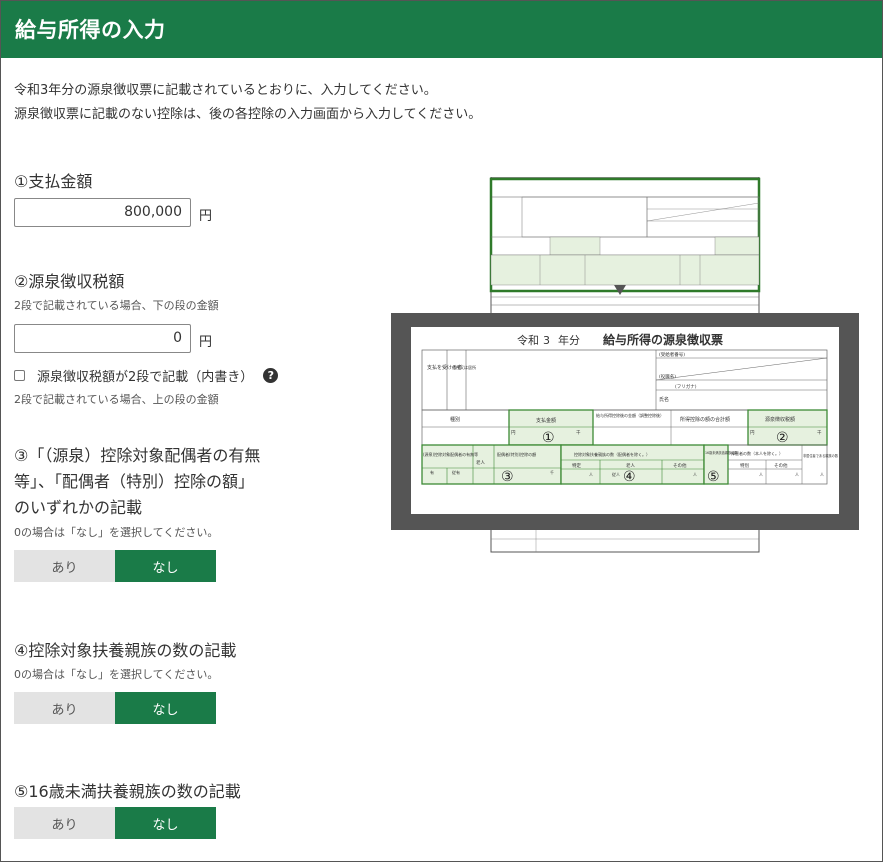  Describe the element at coordinates (206, 342) in the screenshot. I see `withholding-unit: 円` at that location.